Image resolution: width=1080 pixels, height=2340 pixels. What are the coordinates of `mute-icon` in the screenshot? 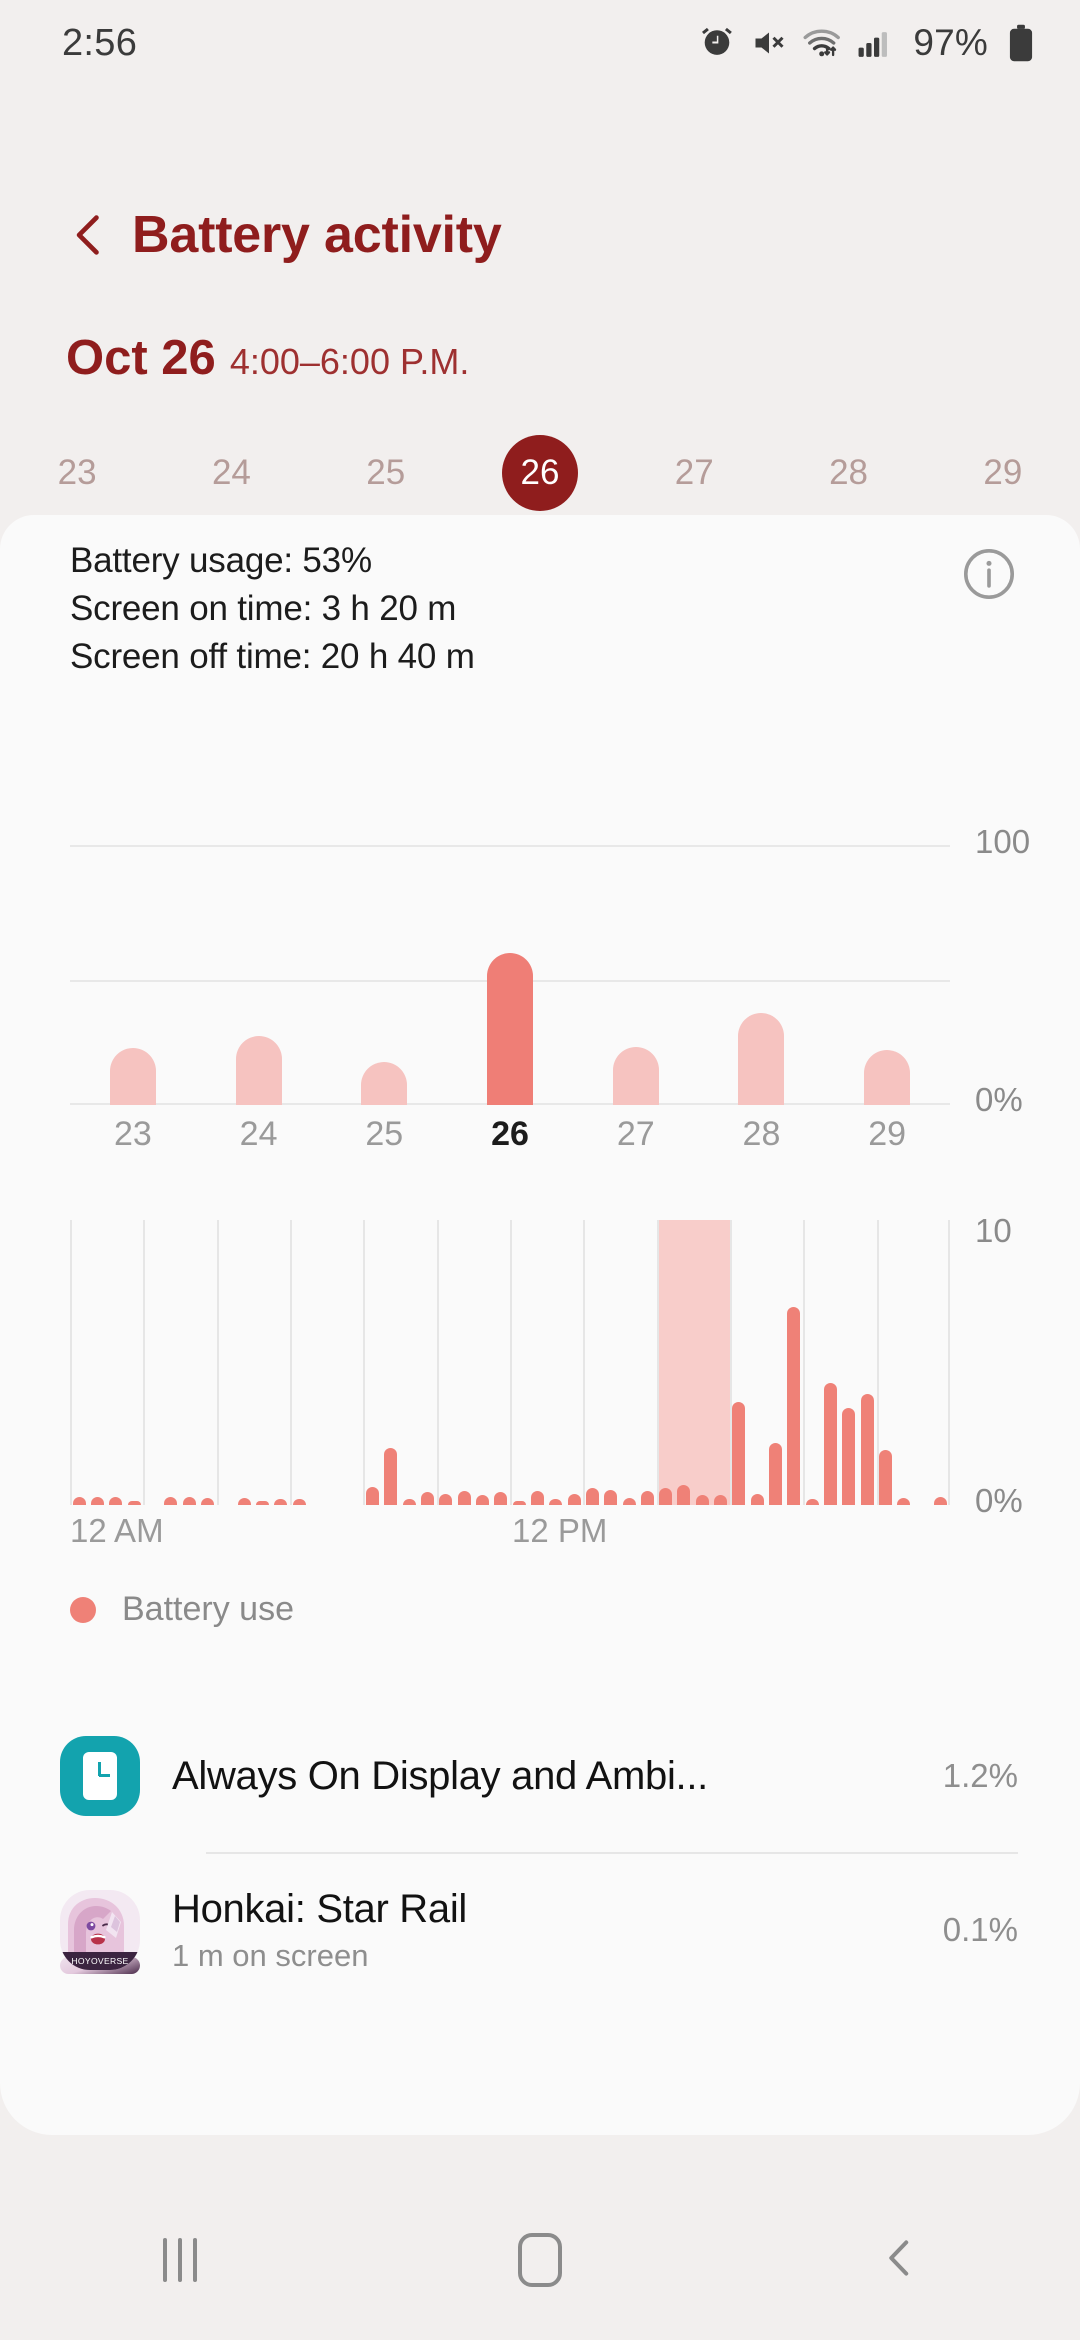 It's located at (769, 43).